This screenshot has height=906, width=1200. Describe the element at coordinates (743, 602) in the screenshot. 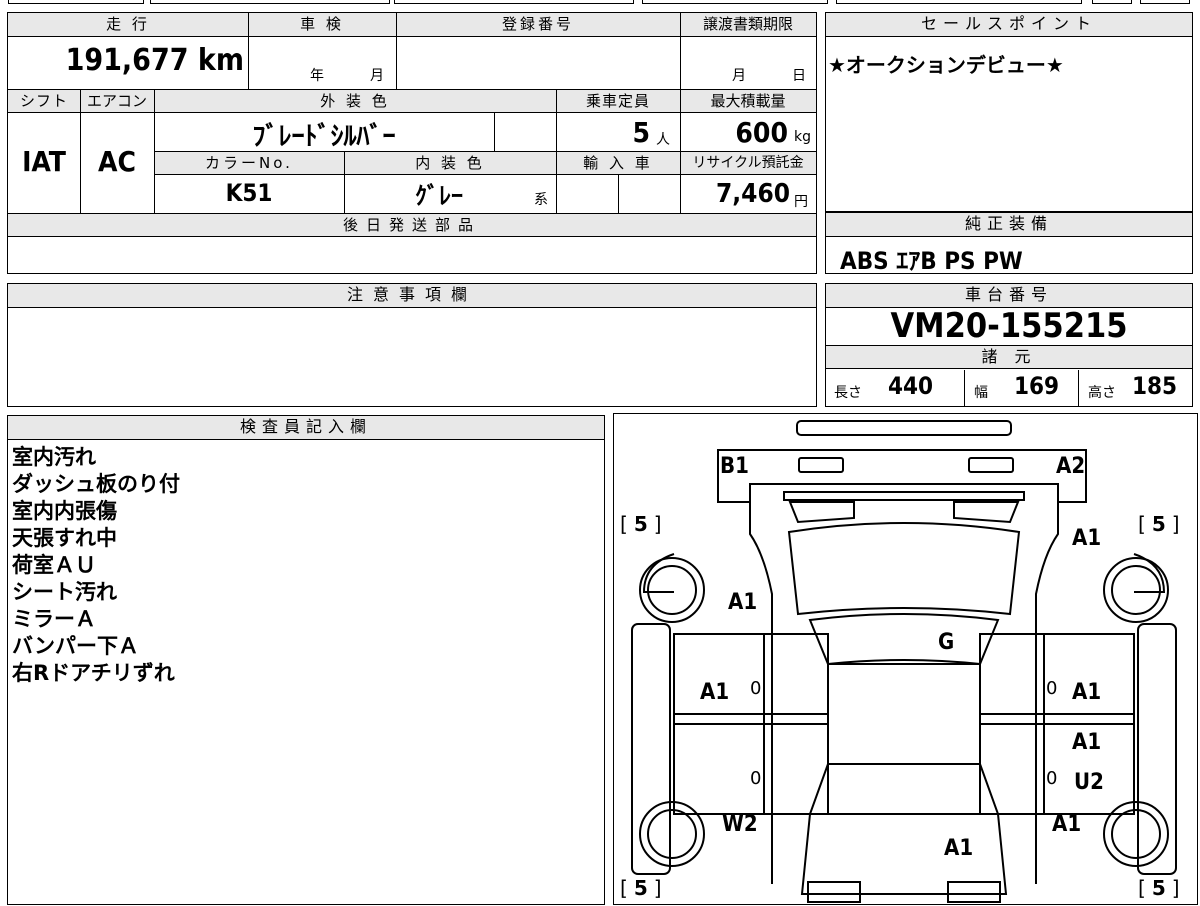

I see `mark-fender-left: A1` at that location.